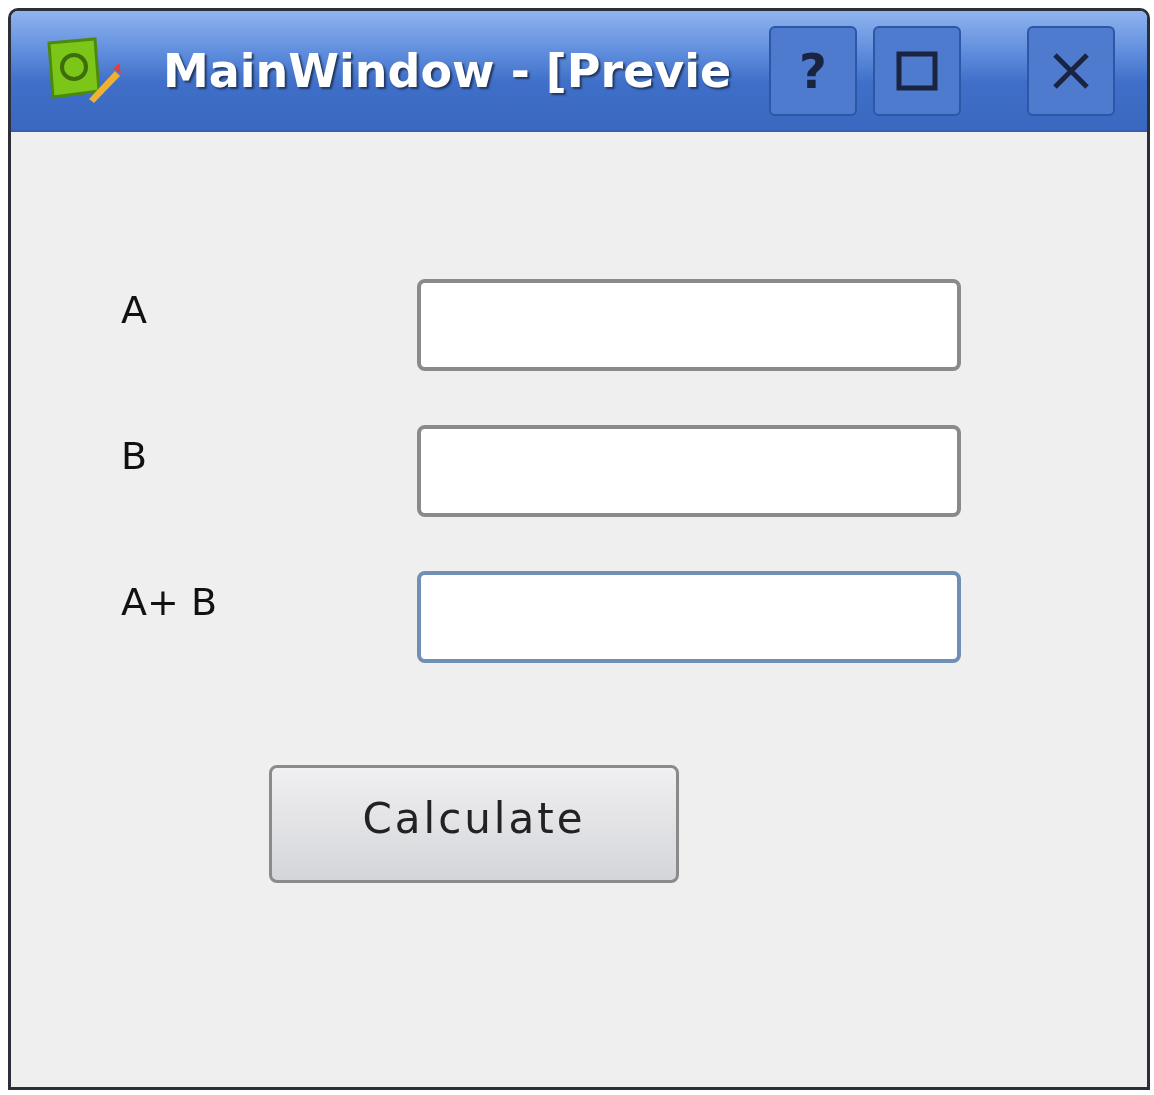 Image resolution: width=1154 pixels, height=1095 pixels. Describe the element at coordinates (813, 70) in the screenshot. I see `help-button: ?` at that location.